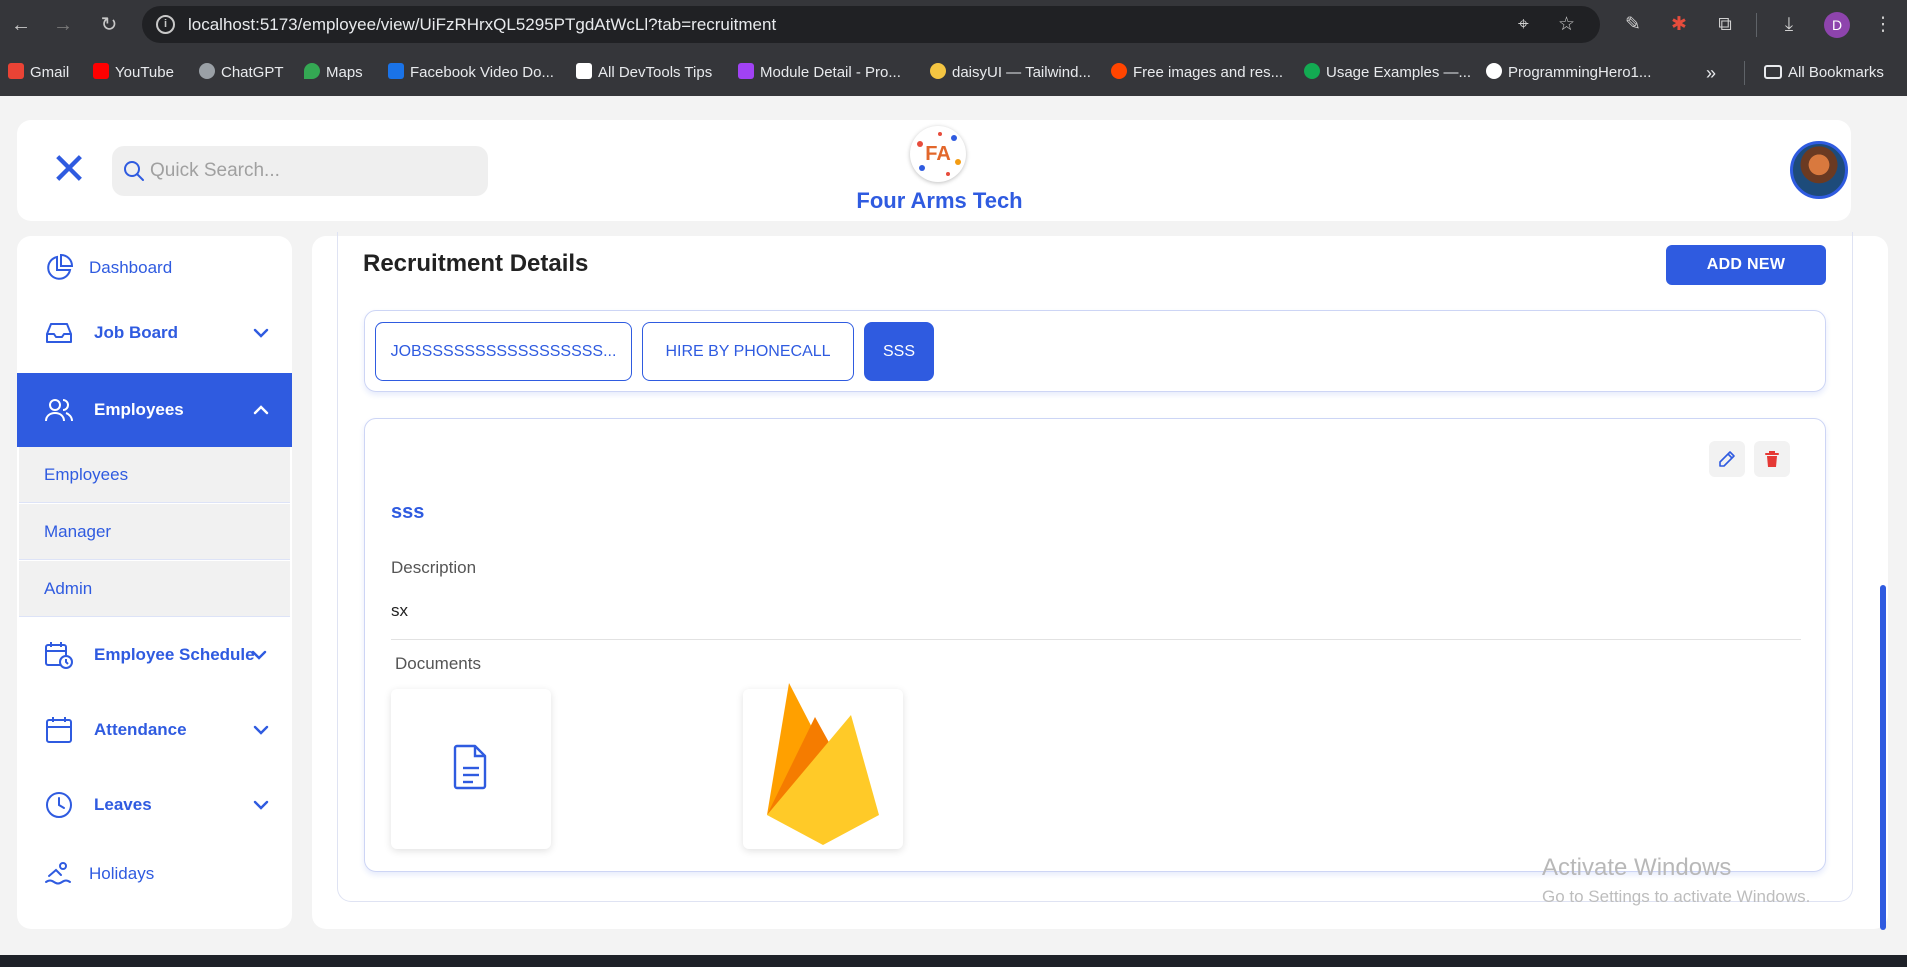  What do you see at coordinates (1096, 639) in the screenshot?
I see `divider` at bounding box center [1096, 639].